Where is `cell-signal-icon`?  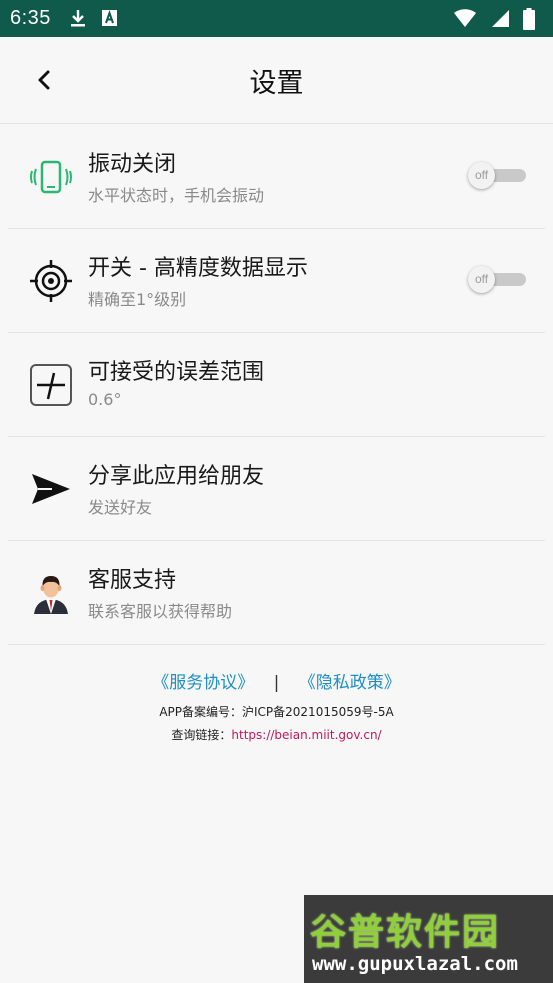 cell-signal-icon is located at coordinates (500, 18).